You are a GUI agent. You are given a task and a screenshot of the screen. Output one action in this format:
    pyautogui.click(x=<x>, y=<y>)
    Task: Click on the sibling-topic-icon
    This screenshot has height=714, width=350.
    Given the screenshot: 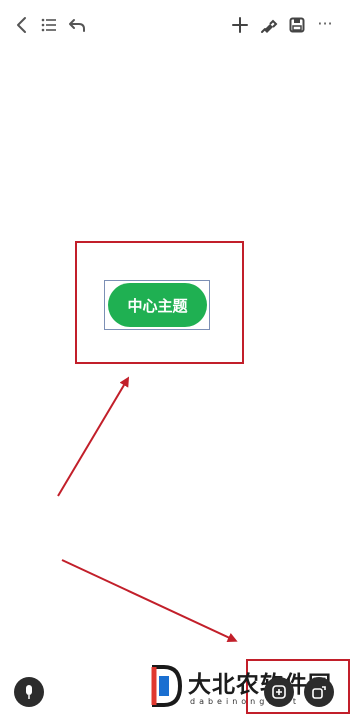 What is the action you would take?
    pyautogui.click(x=319, y=692)
    